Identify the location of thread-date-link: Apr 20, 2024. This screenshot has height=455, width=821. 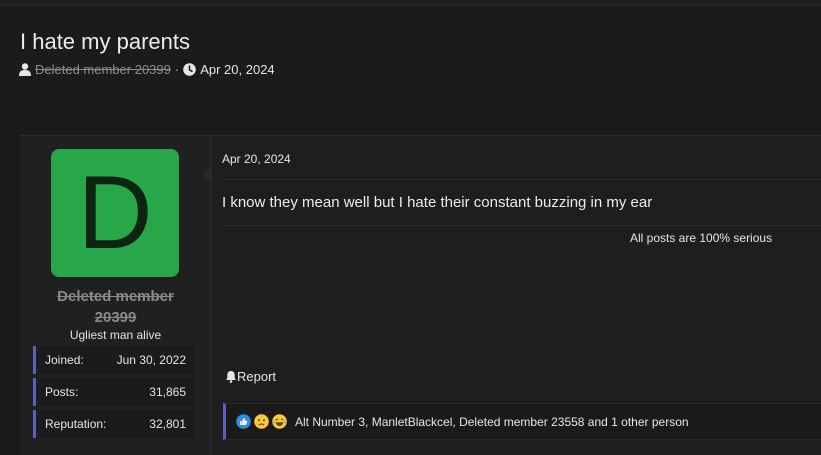
(237, 69).